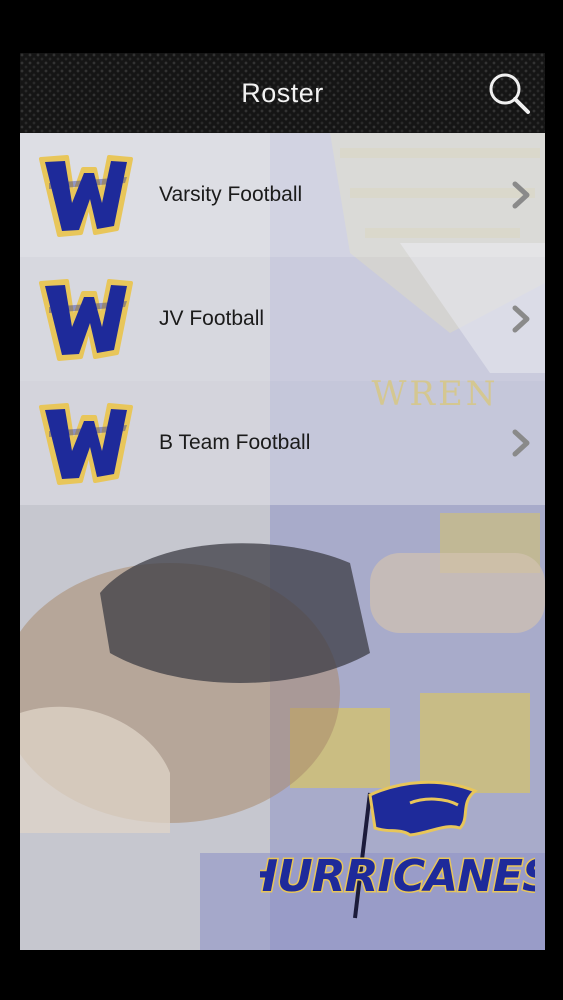  I want to click on jersey-wordmark: WREN, so click(434, 394).